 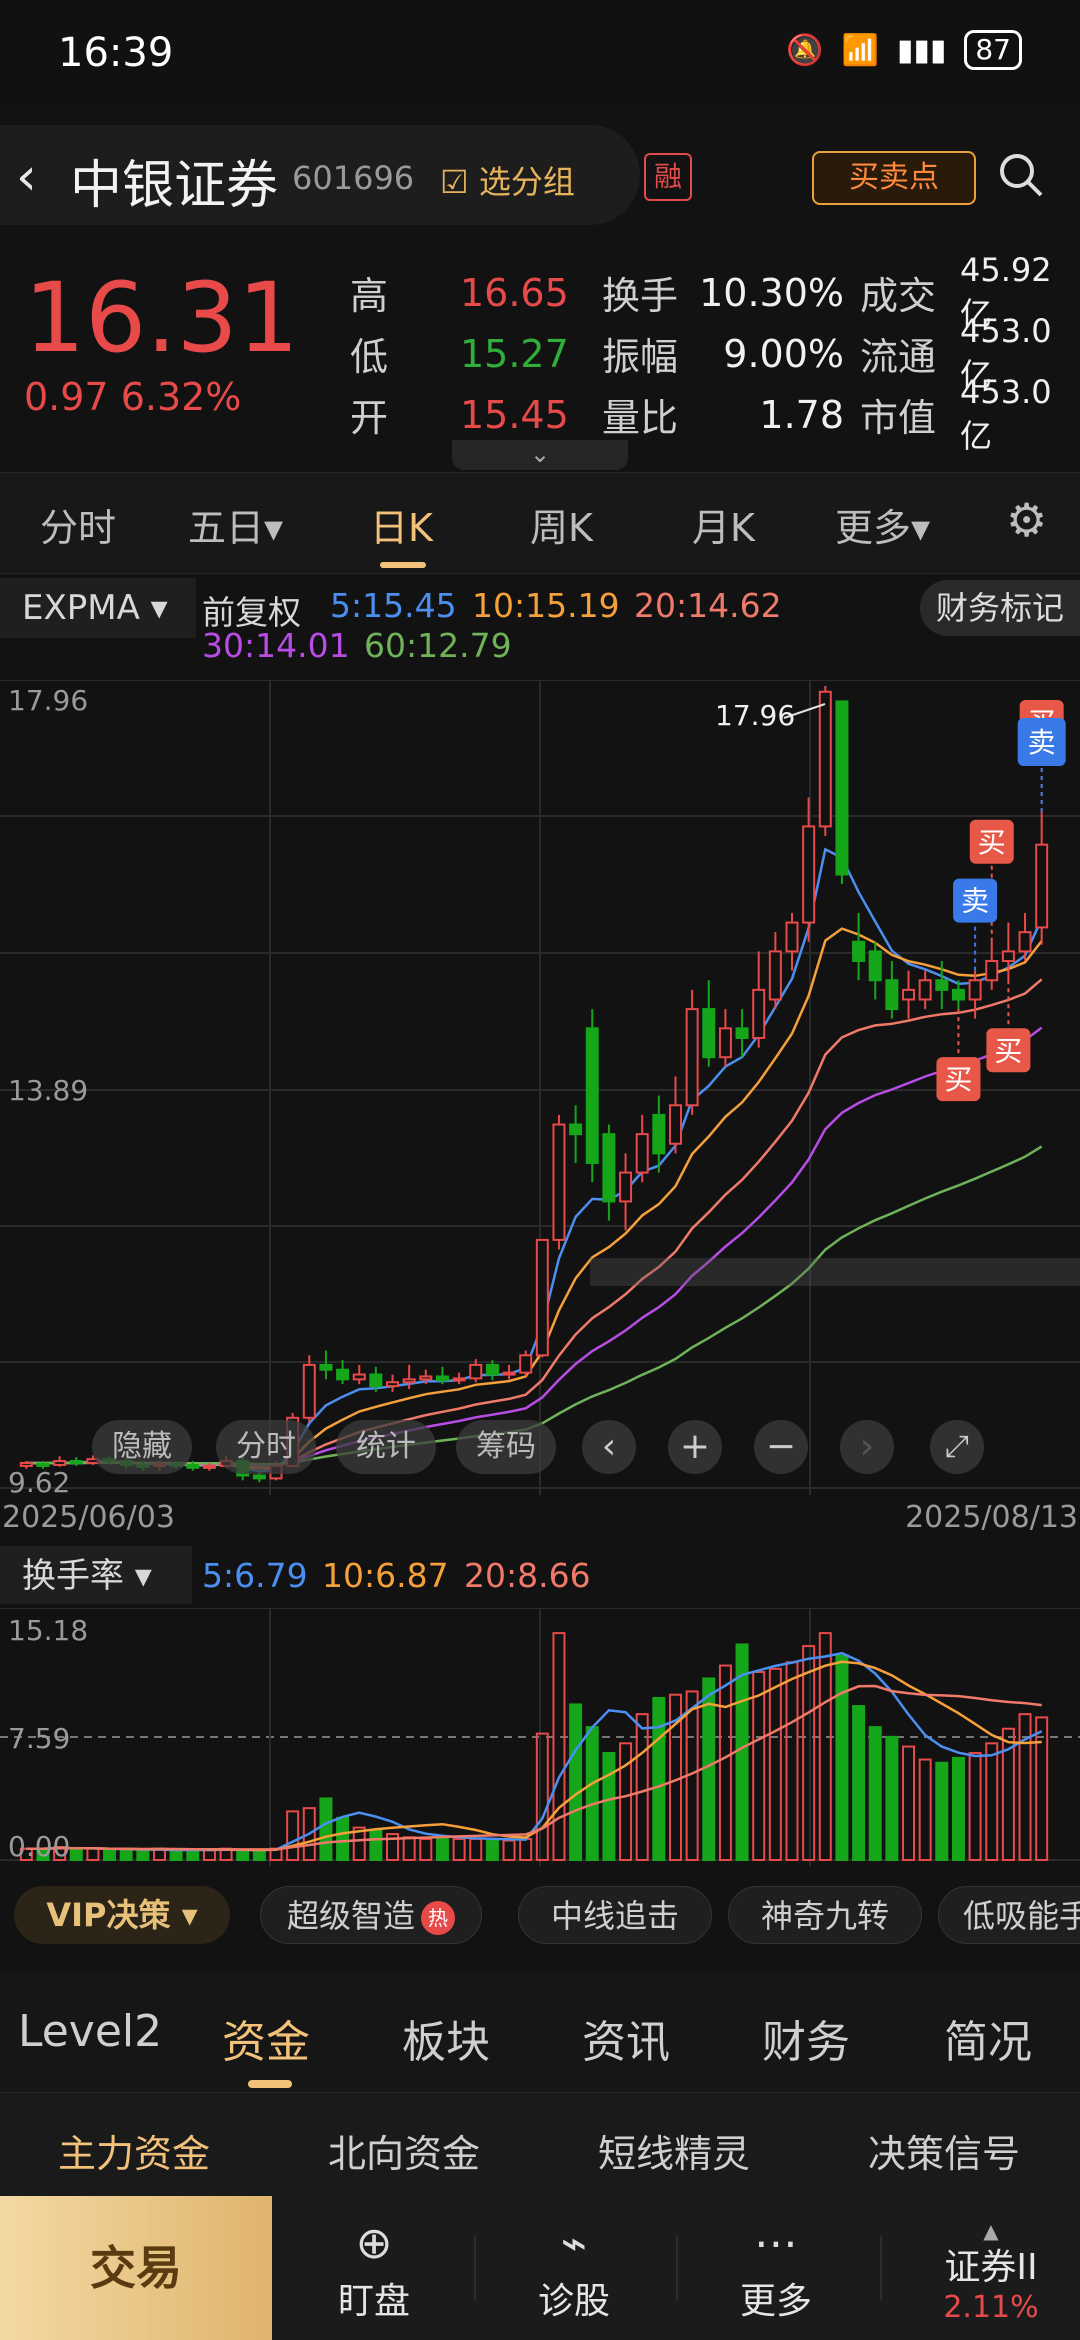 I want to click on nav-more: ⋯ 更多, so click(x=776, y=2270).